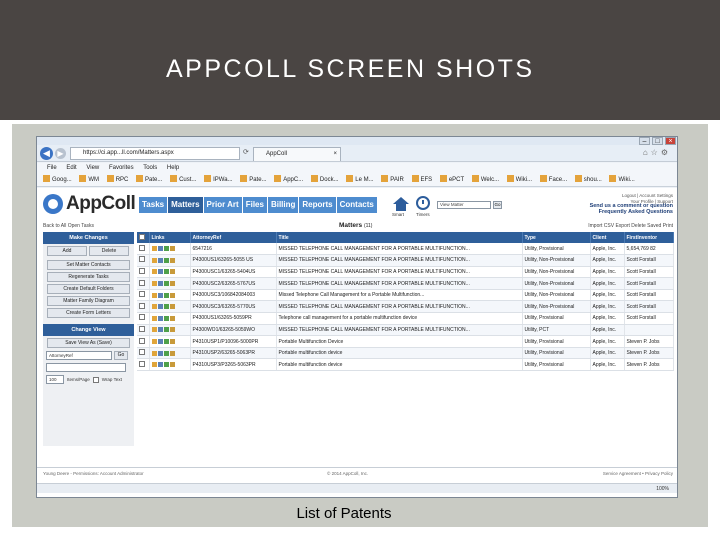 The height and width of the screenshot is (540, 720). I want to click on attorney-ref-cell: P4310USP2/63265-5063PR, so click(233, 353).